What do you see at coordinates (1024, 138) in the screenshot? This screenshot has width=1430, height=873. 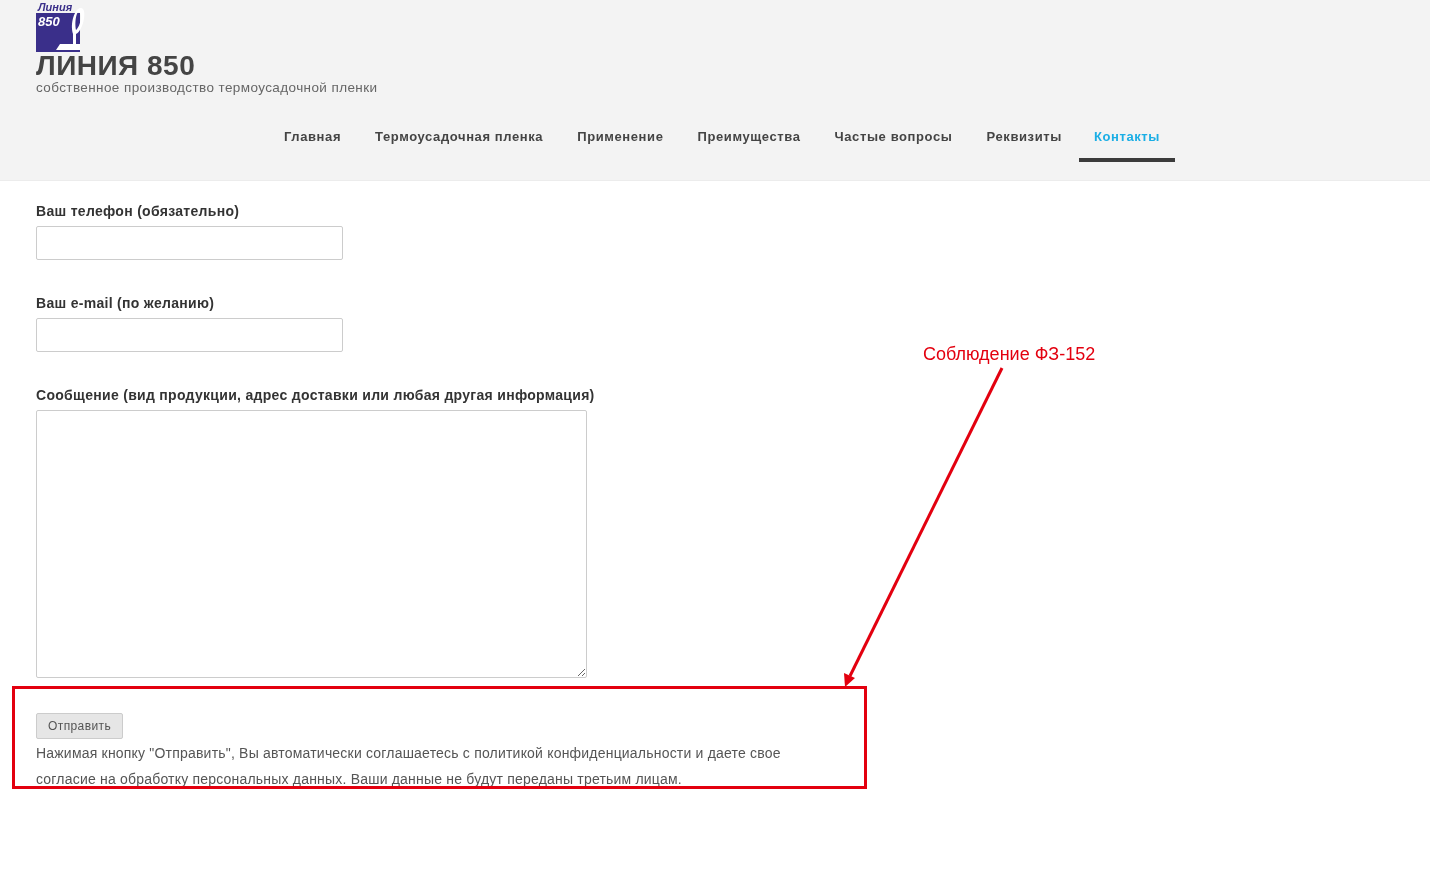 I see `nav-link: Реквизиты` at bounding box center [1024, 138].